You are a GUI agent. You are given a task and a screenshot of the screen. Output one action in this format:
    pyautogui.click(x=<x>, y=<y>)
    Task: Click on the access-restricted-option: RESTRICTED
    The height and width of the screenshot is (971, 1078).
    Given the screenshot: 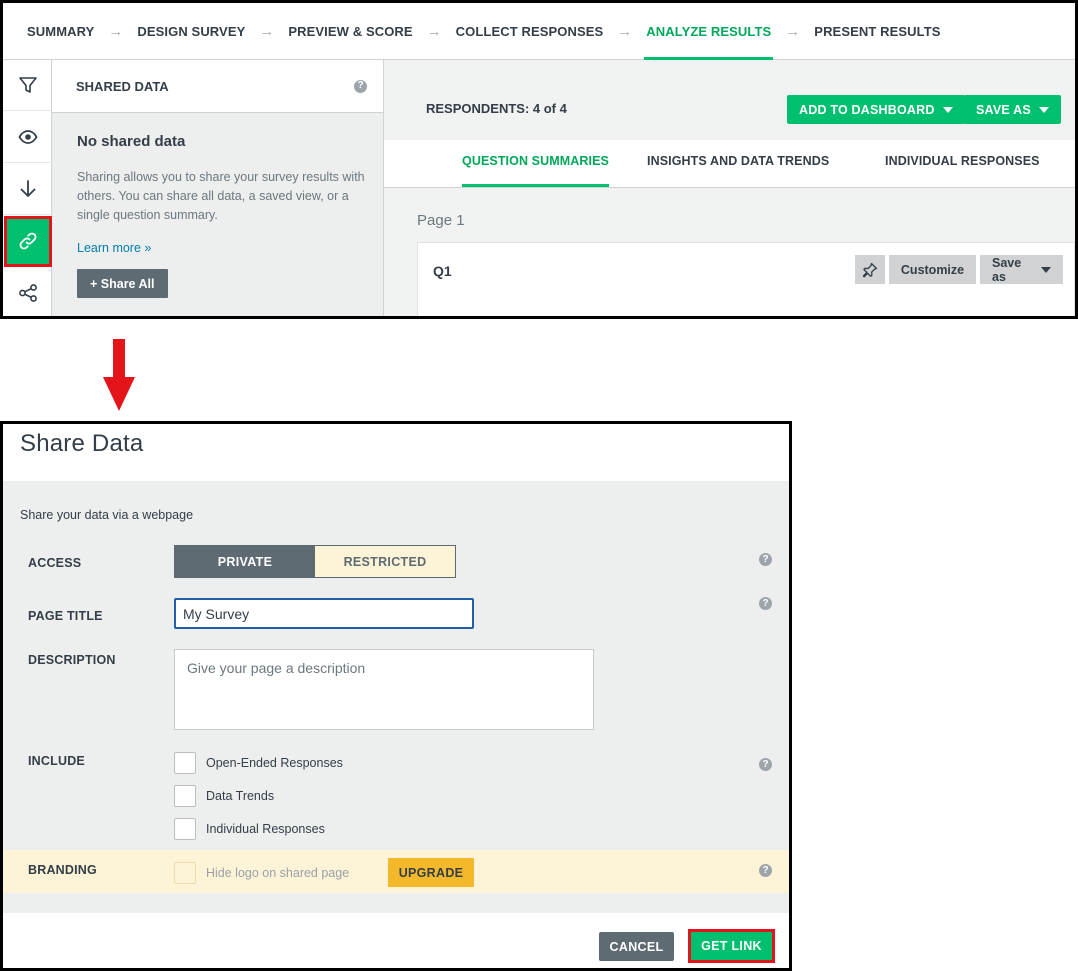 What is the action you would take?
    pyautogui.click(x=385, y=561)
    